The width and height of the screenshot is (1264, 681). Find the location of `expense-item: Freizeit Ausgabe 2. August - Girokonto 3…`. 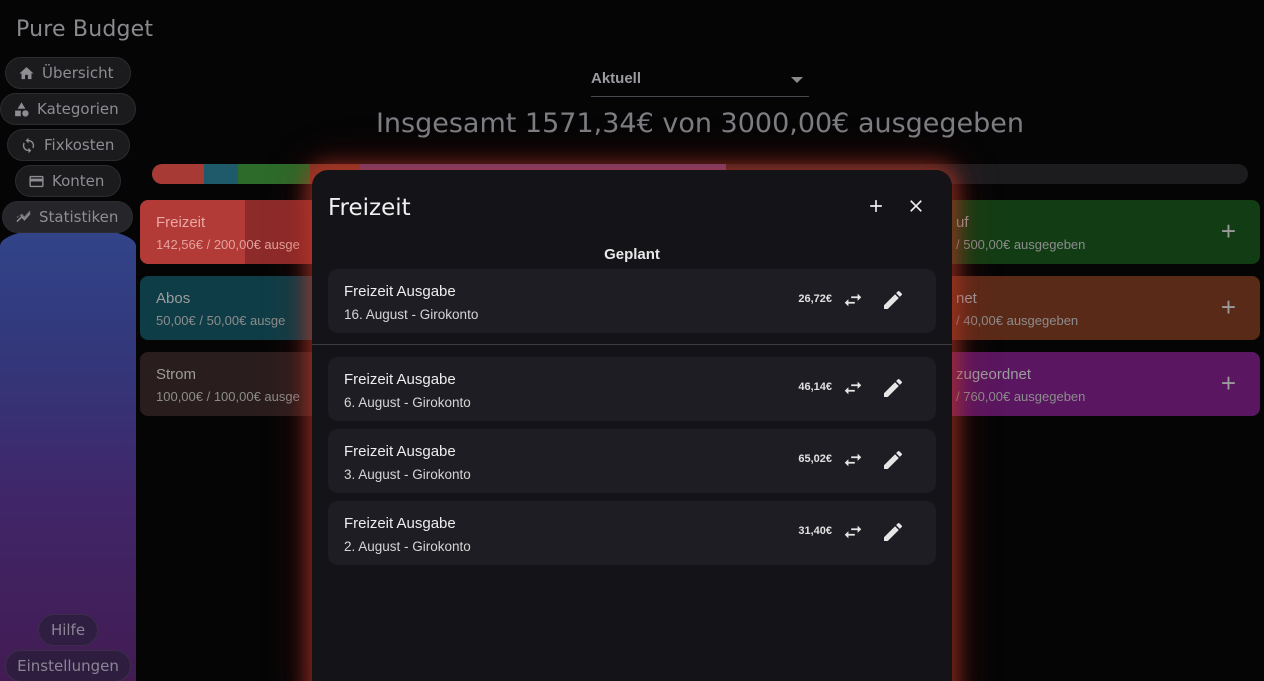

expense-item: Freizeit Ausgabe 2. August - Girokonto 3… is located at coordinates (632, 533).